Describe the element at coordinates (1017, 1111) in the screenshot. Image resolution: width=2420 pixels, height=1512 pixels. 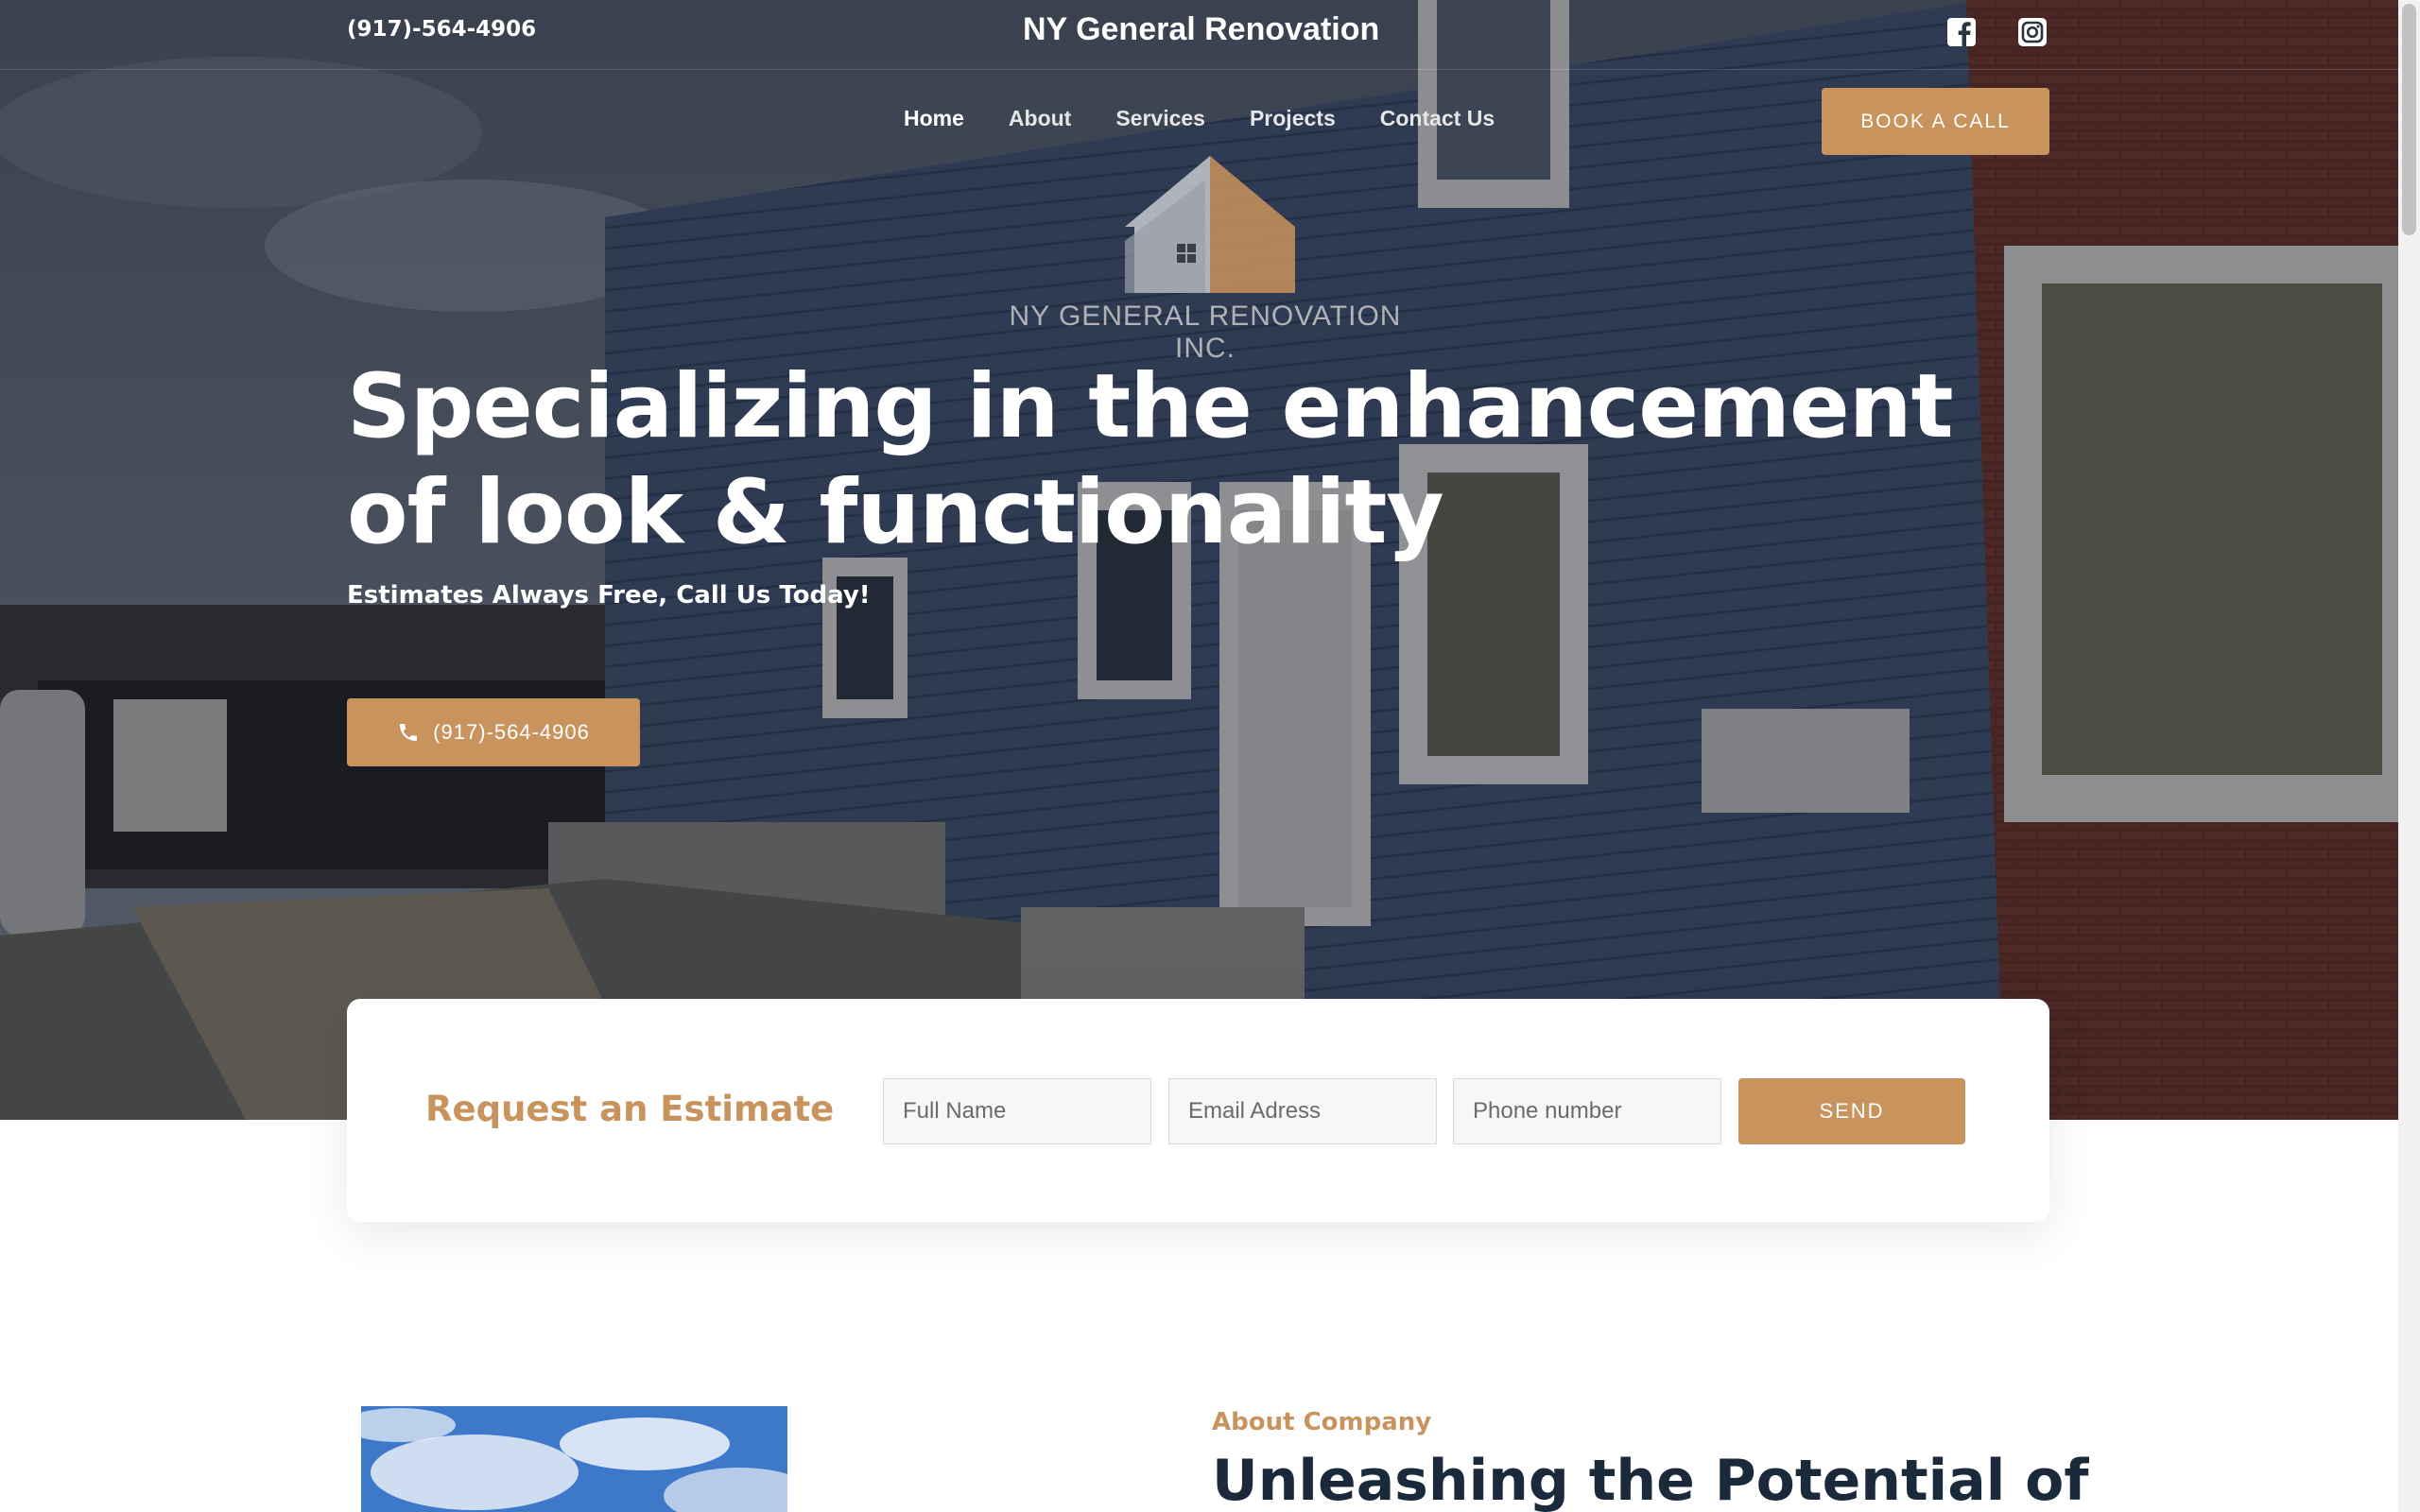
I see `full-name-input` at that location.